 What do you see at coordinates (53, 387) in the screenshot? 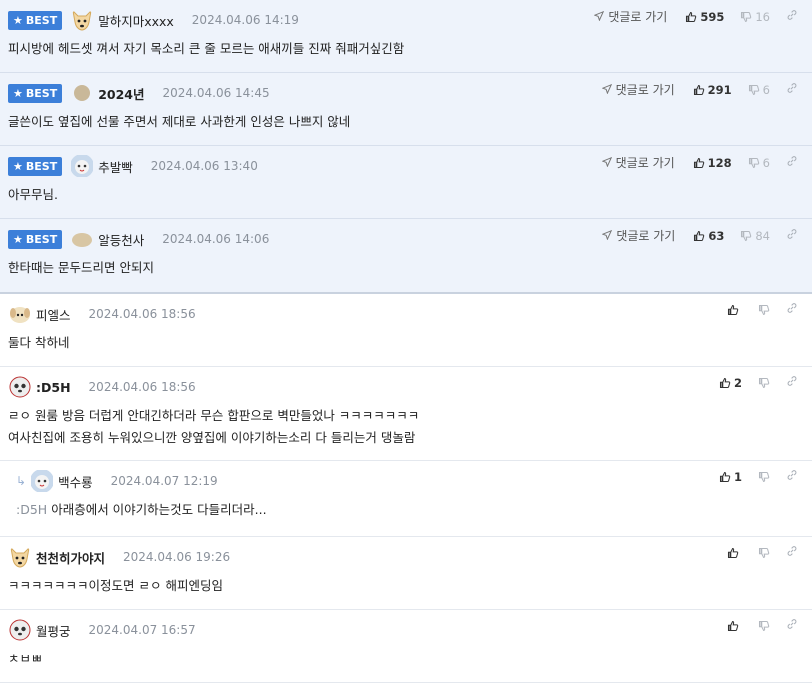
I see `nickname: :D5H` at bounding box center [53, 387].